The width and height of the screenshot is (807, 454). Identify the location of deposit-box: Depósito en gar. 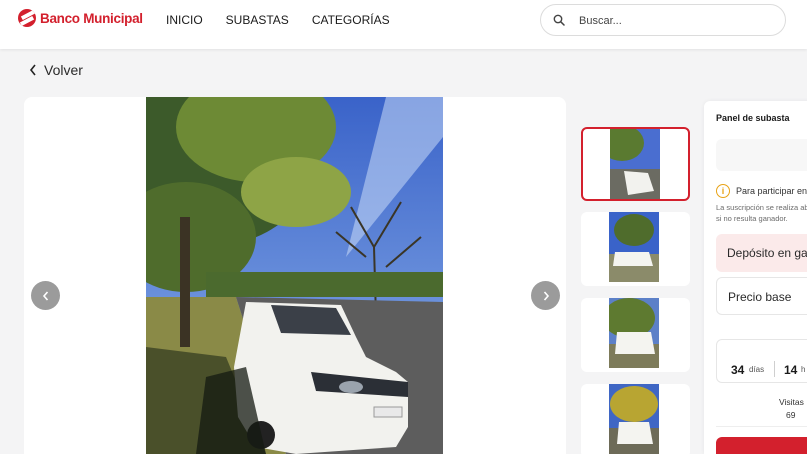
(761, 253).